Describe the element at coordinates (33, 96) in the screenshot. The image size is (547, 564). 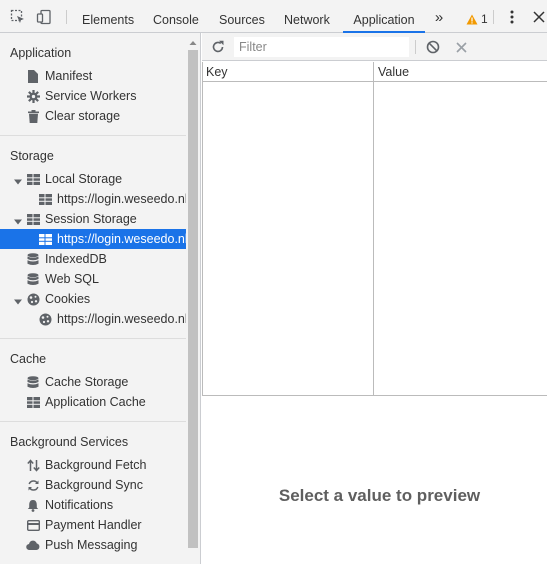
I see `gear-icon` at that location.